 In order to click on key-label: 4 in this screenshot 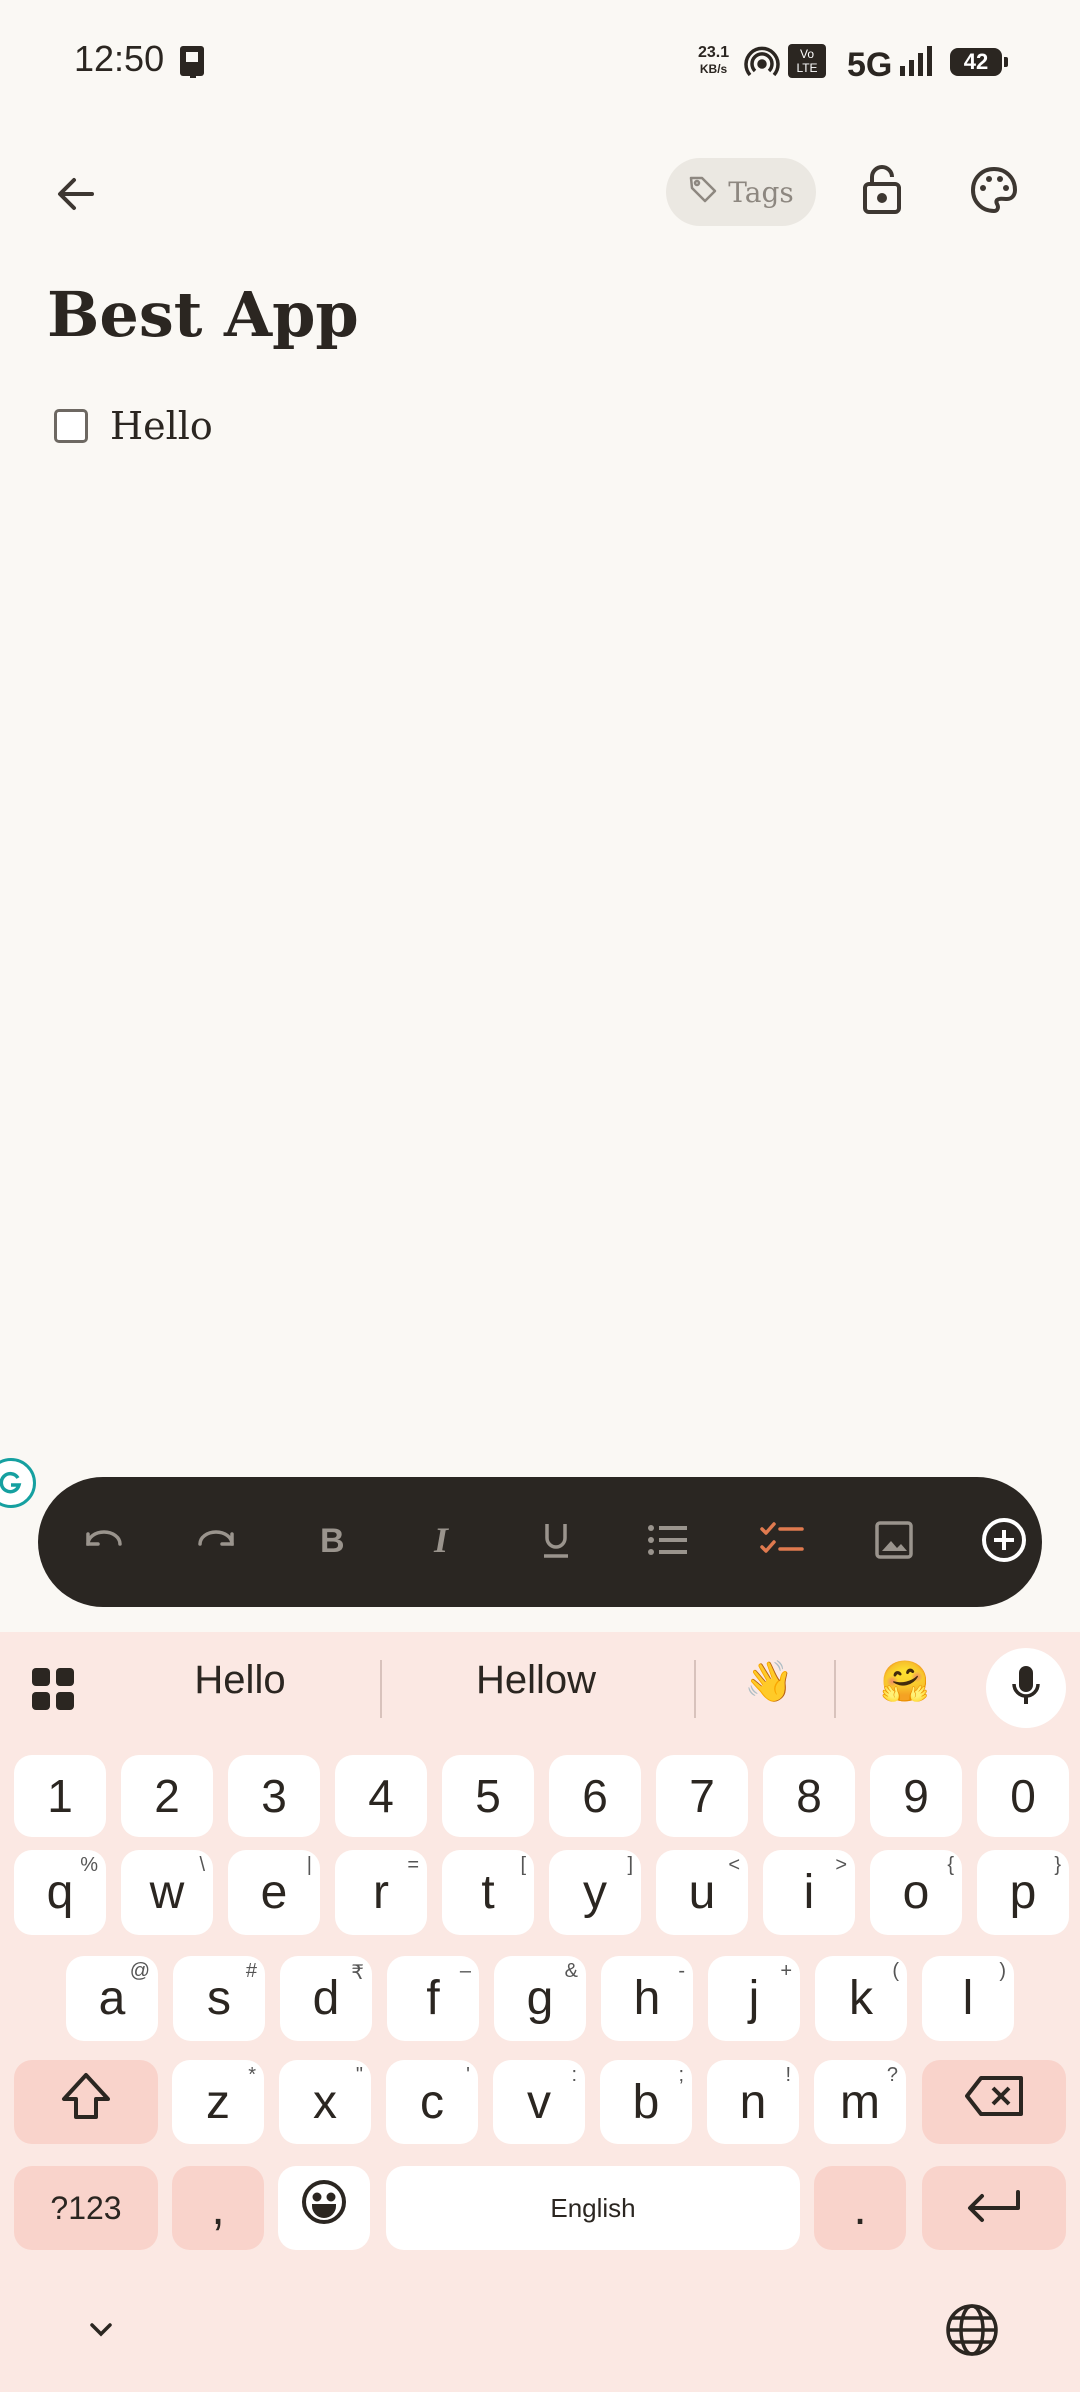, I will do `click(381, 1796)`.